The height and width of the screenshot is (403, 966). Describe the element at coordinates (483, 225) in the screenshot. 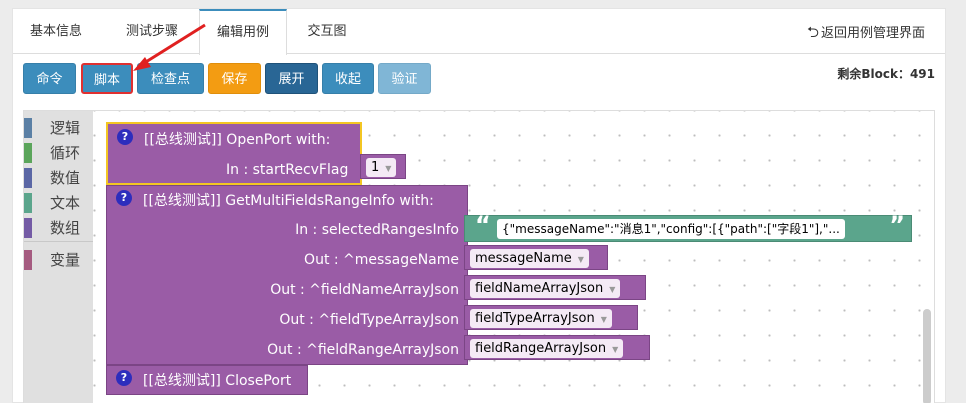

I see `open-quote-icon: “` at that location.